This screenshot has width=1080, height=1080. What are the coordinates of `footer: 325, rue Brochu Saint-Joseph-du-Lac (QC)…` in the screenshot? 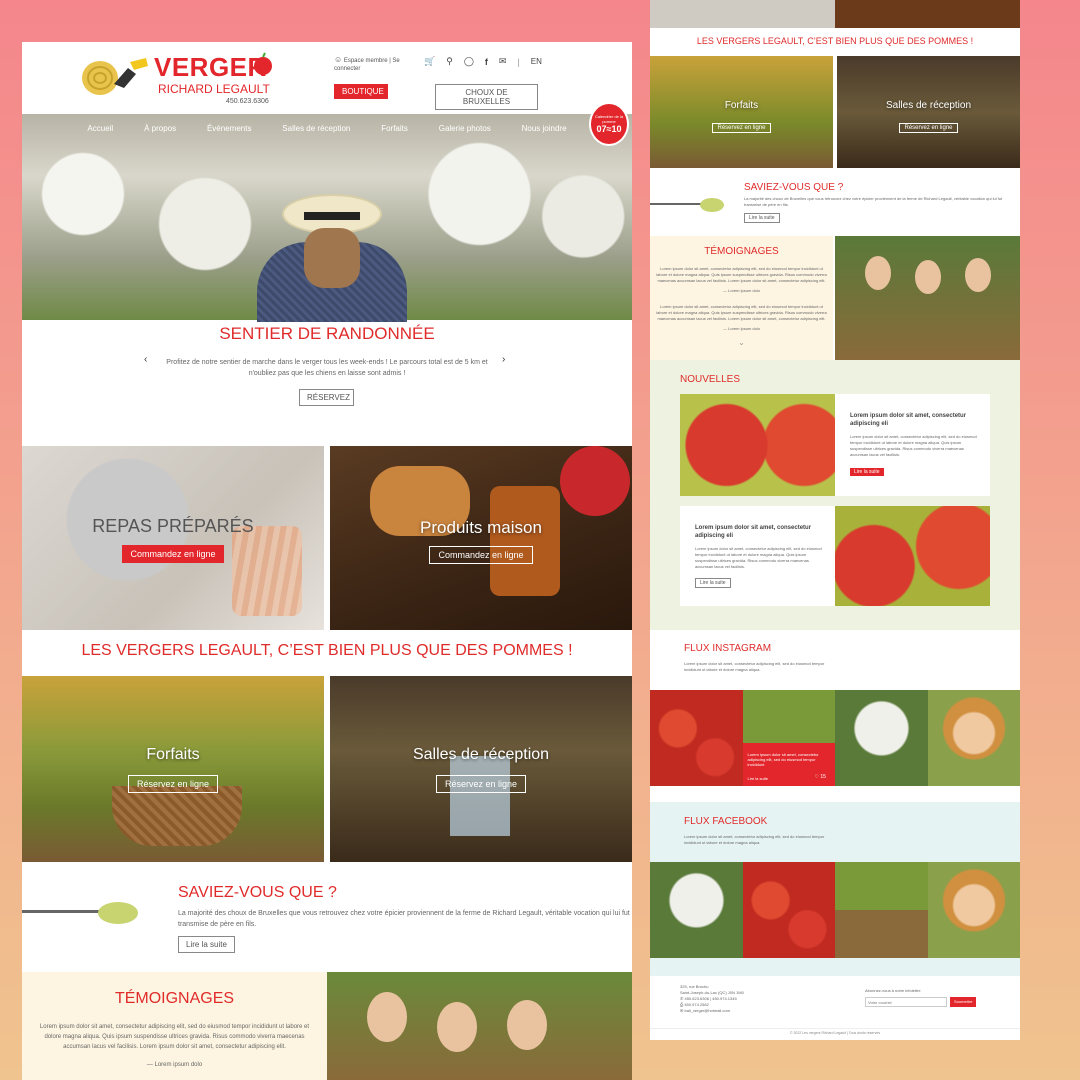 It's located at (835, 1008).